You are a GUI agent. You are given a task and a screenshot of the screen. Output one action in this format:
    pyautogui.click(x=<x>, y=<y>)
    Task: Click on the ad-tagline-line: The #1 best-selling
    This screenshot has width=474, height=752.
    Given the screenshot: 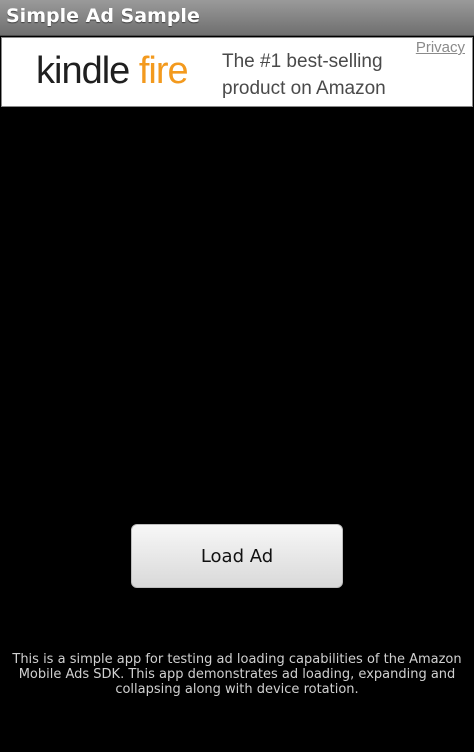 What is the action you would take?
    pyautogui.click(x=302, y=61)
    